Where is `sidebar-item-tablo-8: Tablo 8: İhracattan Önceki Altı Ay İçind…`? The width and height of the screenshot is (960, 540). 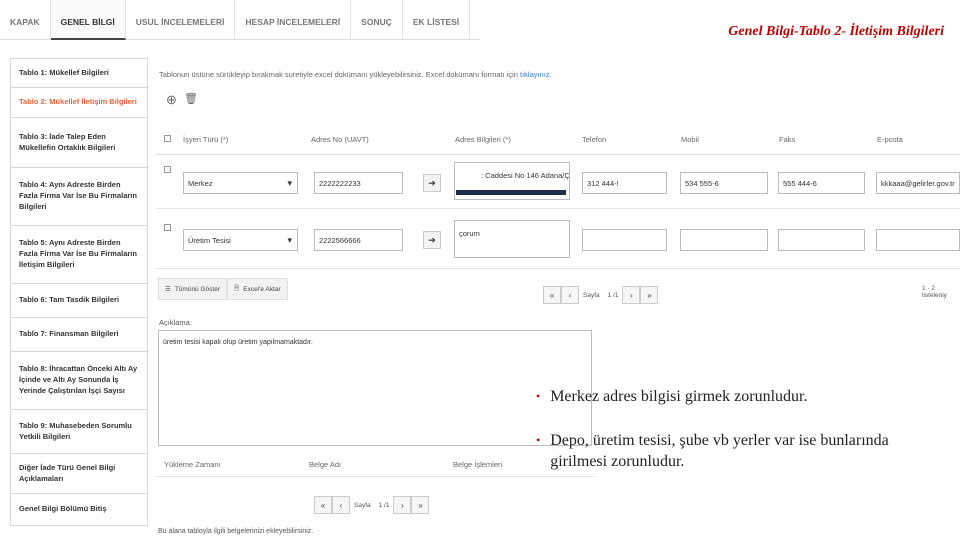 sidebar-item-tablo-8: Tablo 8: İhracattan Önceki Altı Ay İçind… is located at coordinates (79, 381).